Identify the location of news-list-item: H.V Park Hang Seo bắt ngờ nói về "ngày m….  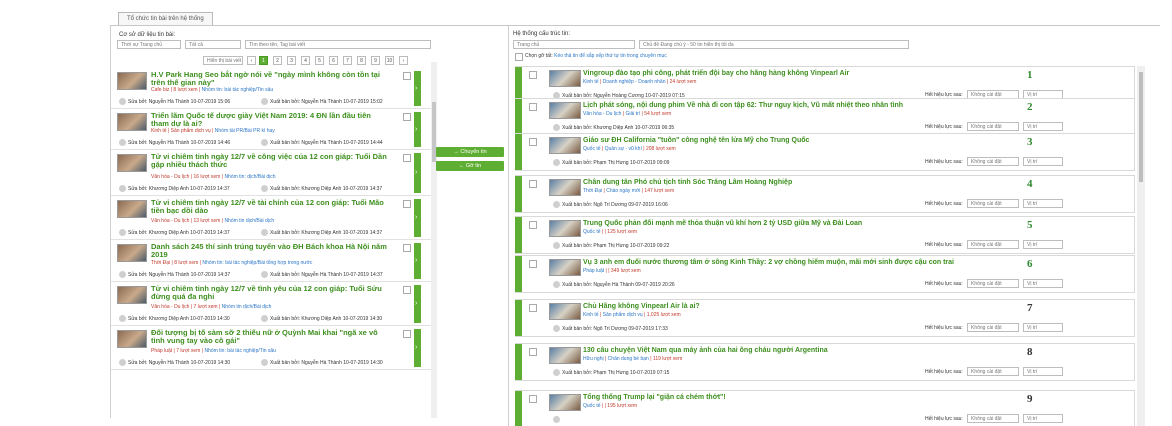
(272, 88).